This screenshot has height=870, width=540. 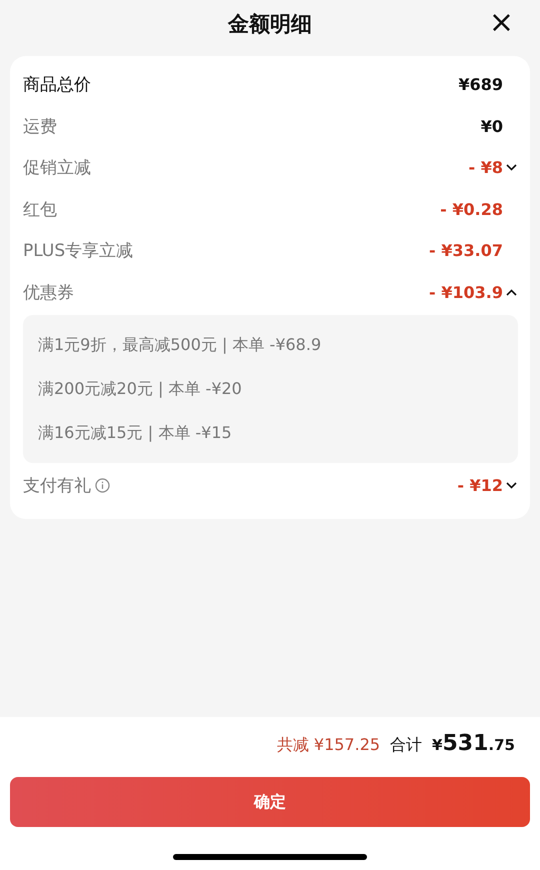 I want to click on sheet-title: 金额明细, so click(x=270, y=24).